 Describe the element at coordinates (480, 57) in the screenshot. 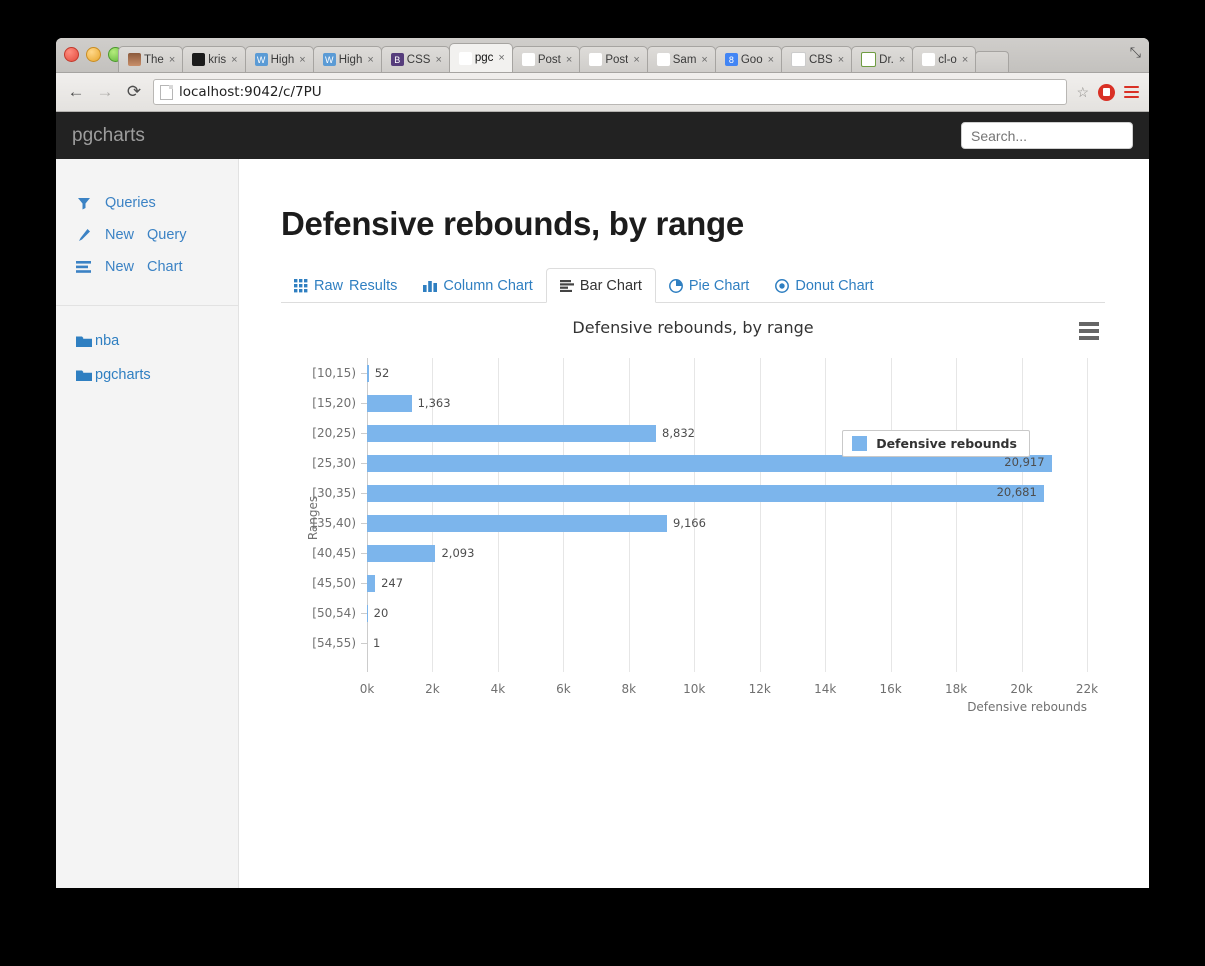

I see `browser-tab: █ pgc ×` at that location.